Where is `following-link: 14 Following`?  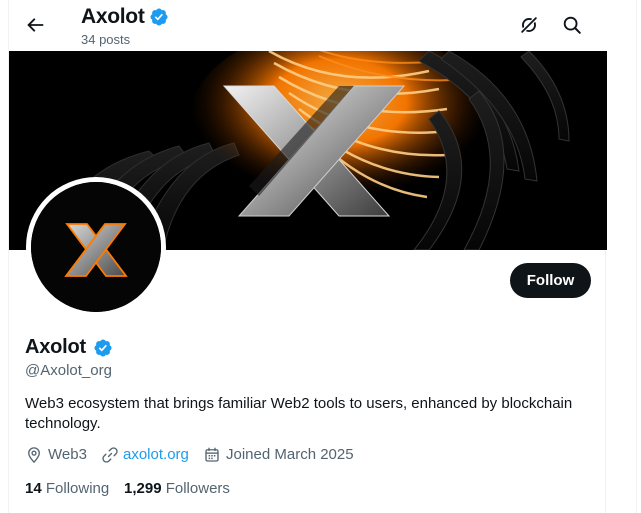
following-link: 14 Following is located at coordinates (67, 488).